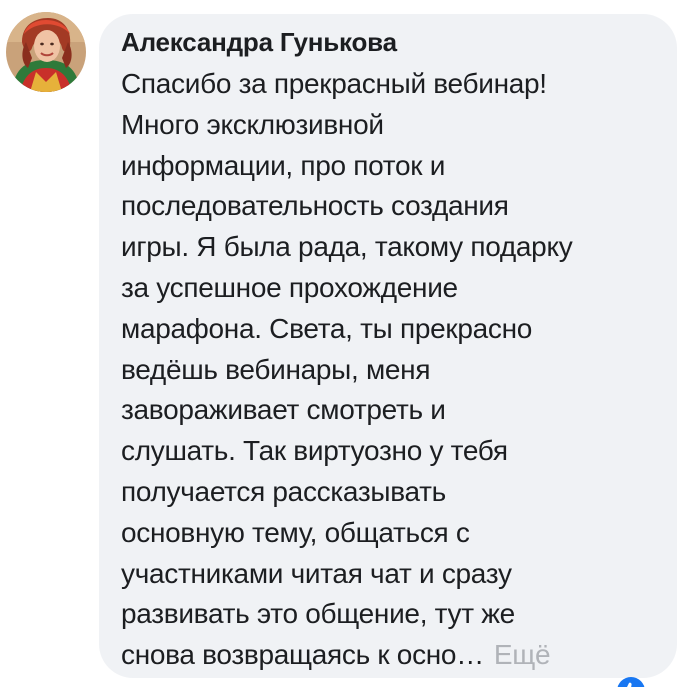 The image size is (689, 687). What do you see at coordinates (283, 165) in the screenshot?
I see `comment-line: информации, про поток и` at bounding box center [283, 165].